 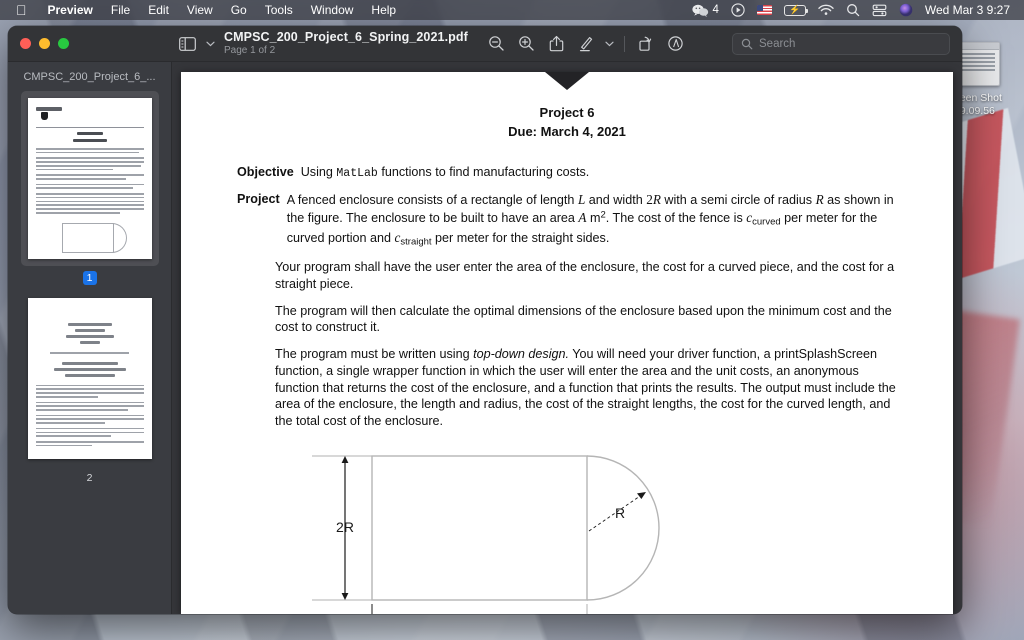 I want to click on annotate-icon, so click(x=676, y=43).